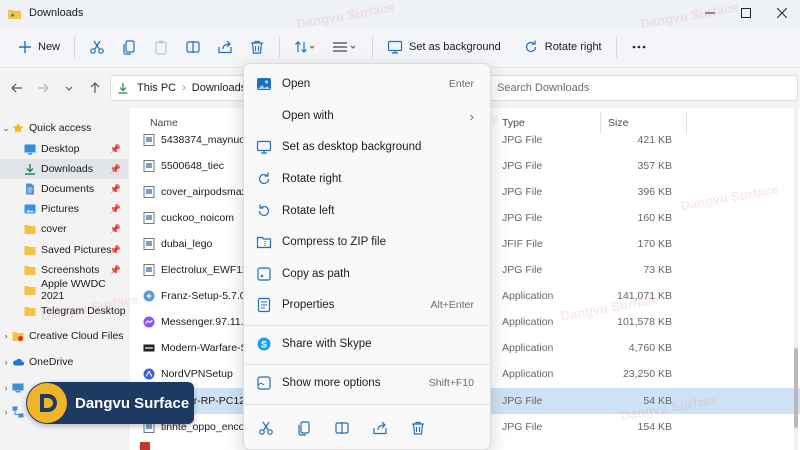  I want to click on rotate-right-button: Rotate right, so click(562, 47).